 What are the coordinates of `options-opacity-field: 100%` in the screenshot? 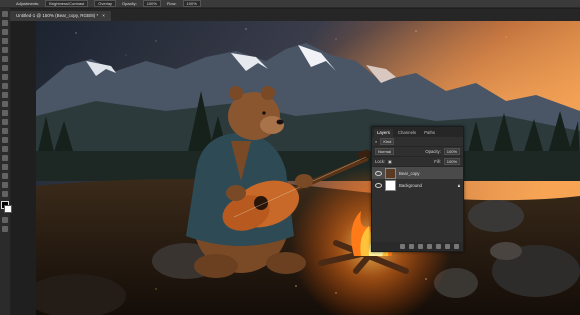 It's located at (151, 3).